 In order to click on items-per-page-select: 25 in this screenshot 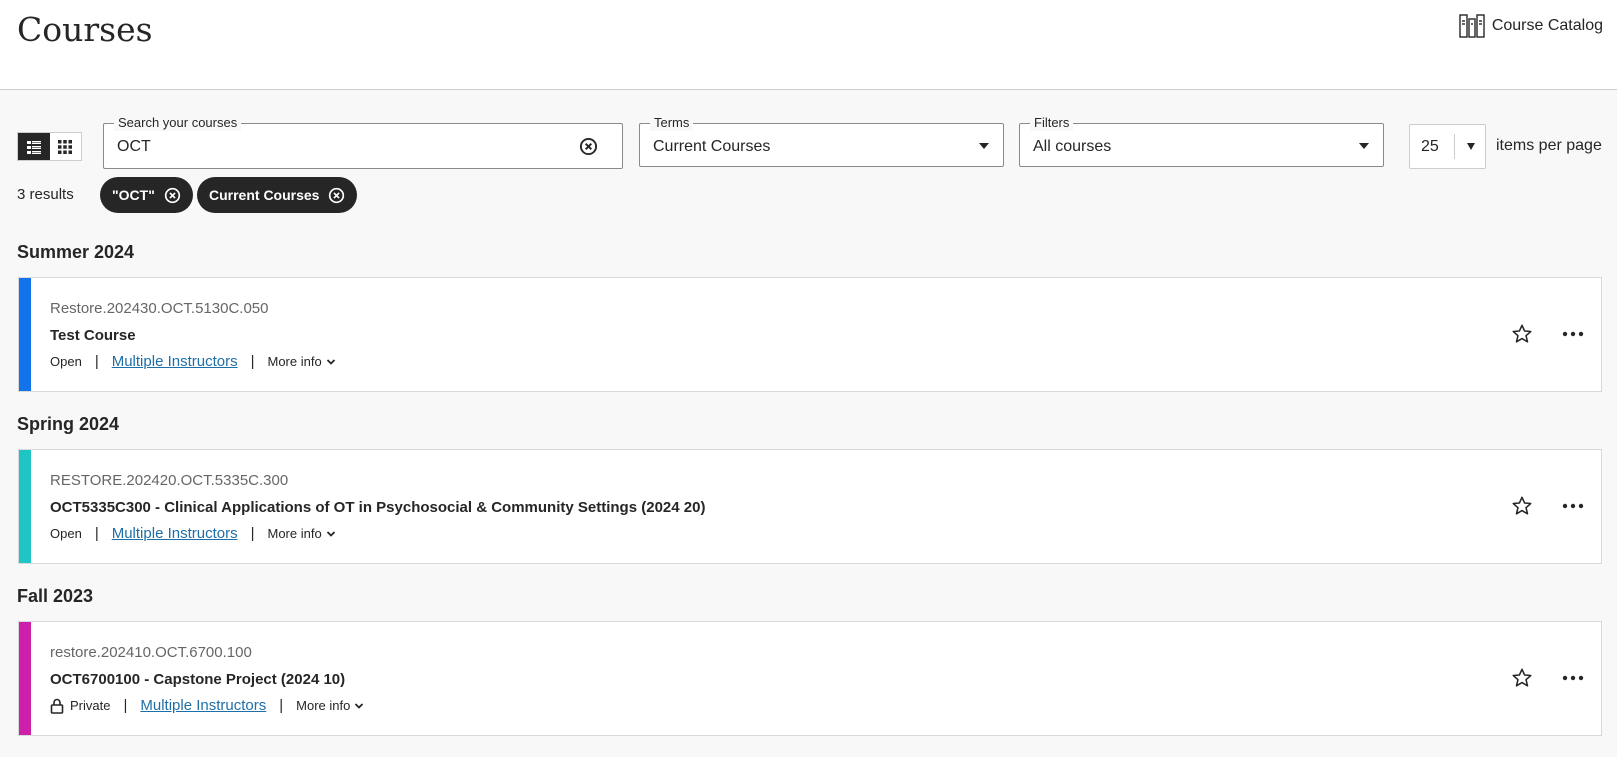, I will do `click(1447, 146)`.